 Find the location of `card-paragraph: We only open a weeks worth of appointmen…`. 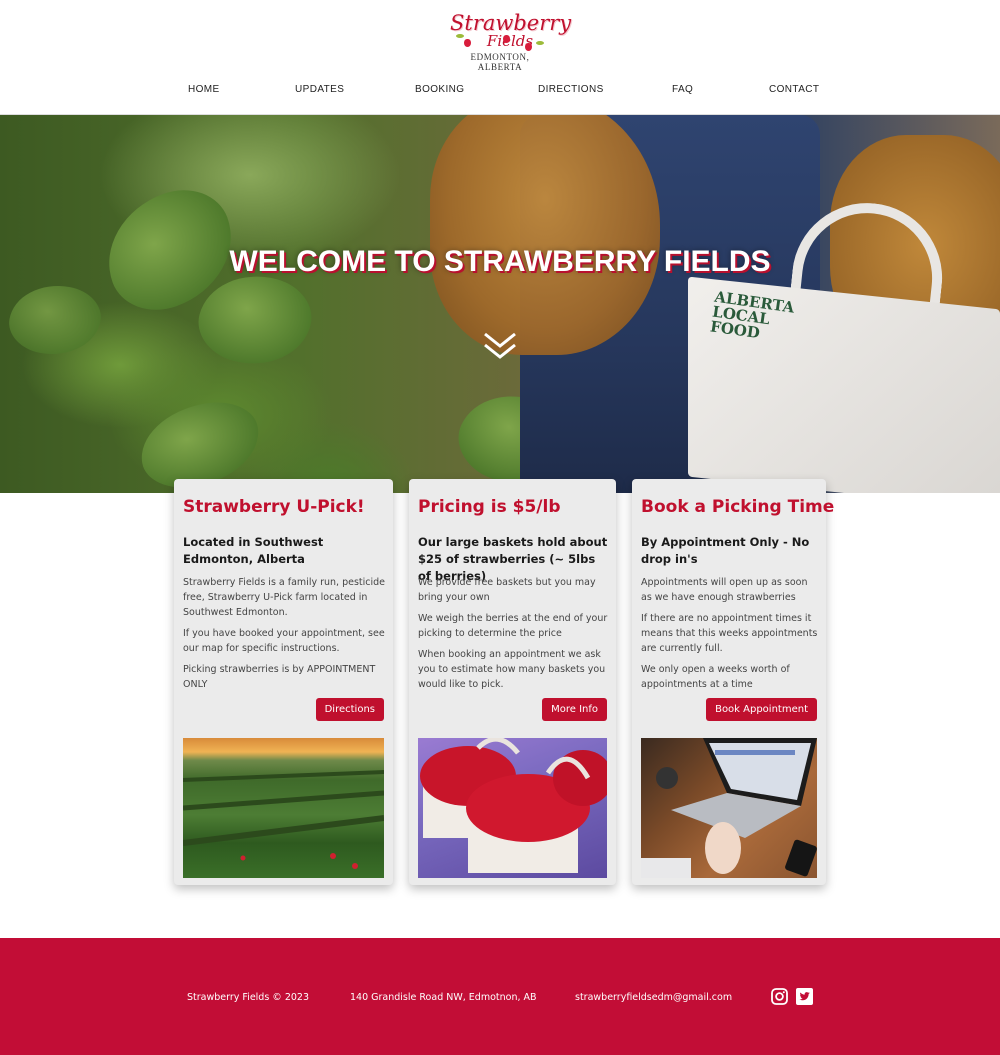

card-paragraph: We only open a weeks worth of appointmen… is located at coordinates (715, 677).